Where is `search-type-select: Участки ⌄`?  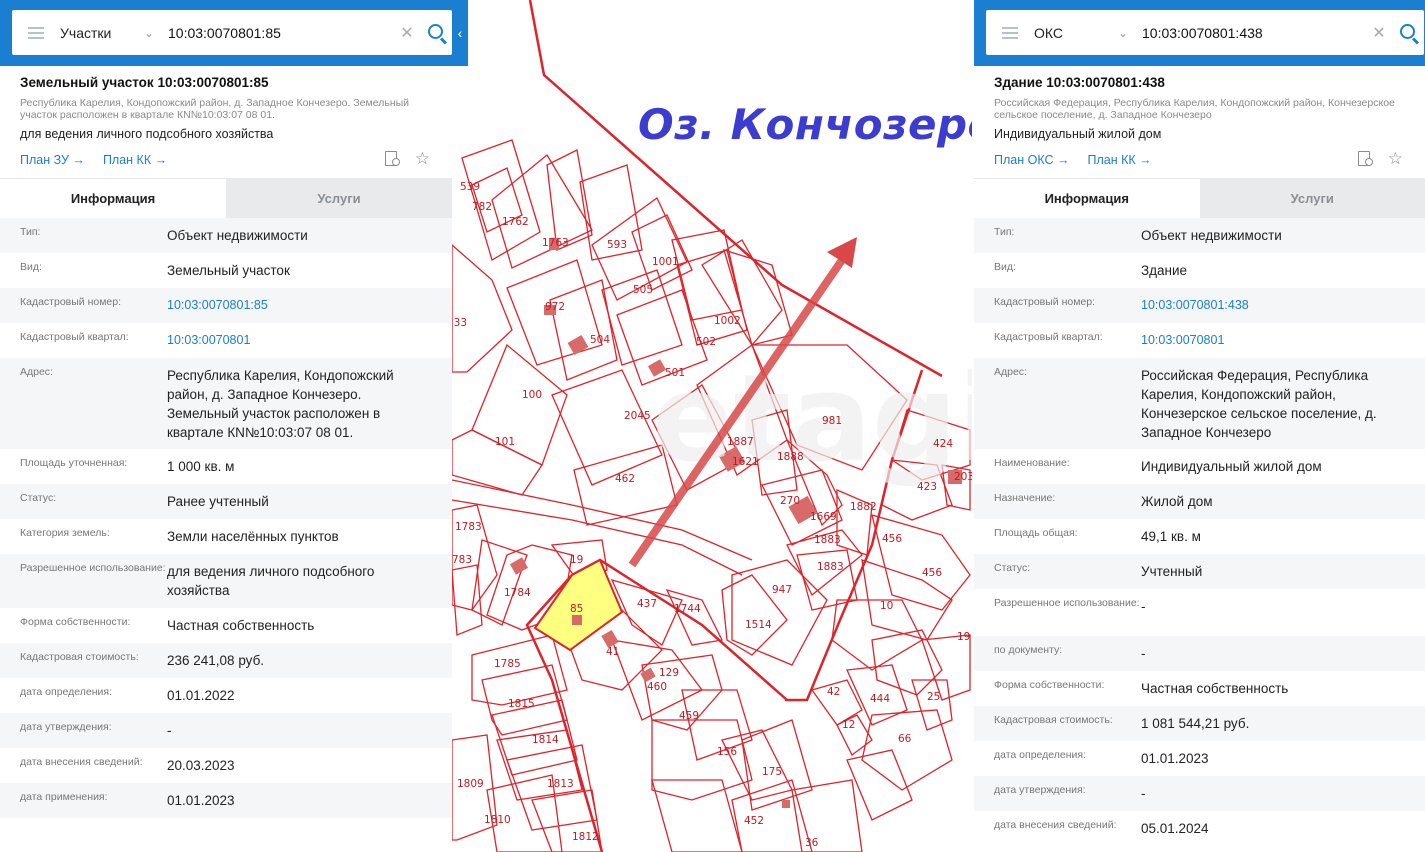
search-type-select: Участки ⌄ is located at coordinates (110, 33).